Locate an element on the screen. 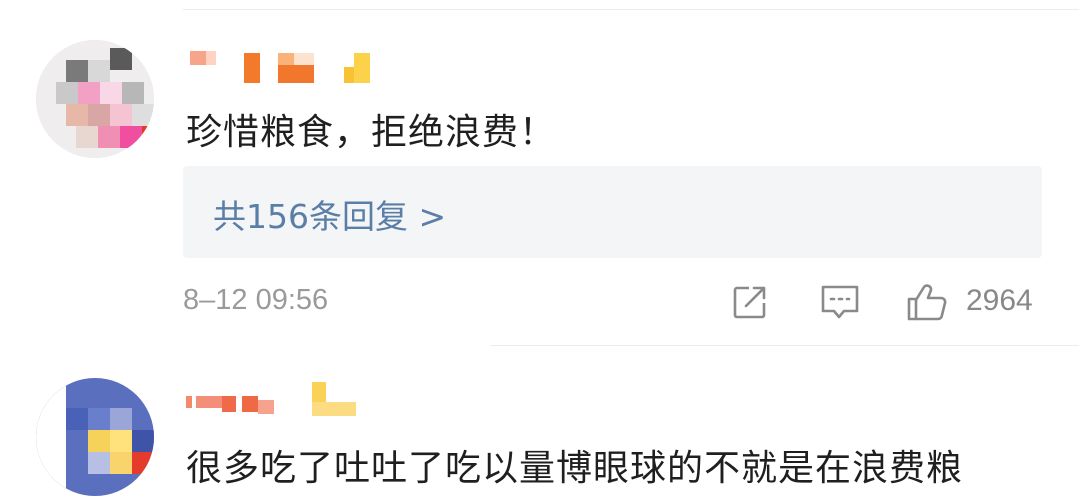 The height and width of the screenshot is (496, 1079). divider-top is located at coordinates (631, 9).